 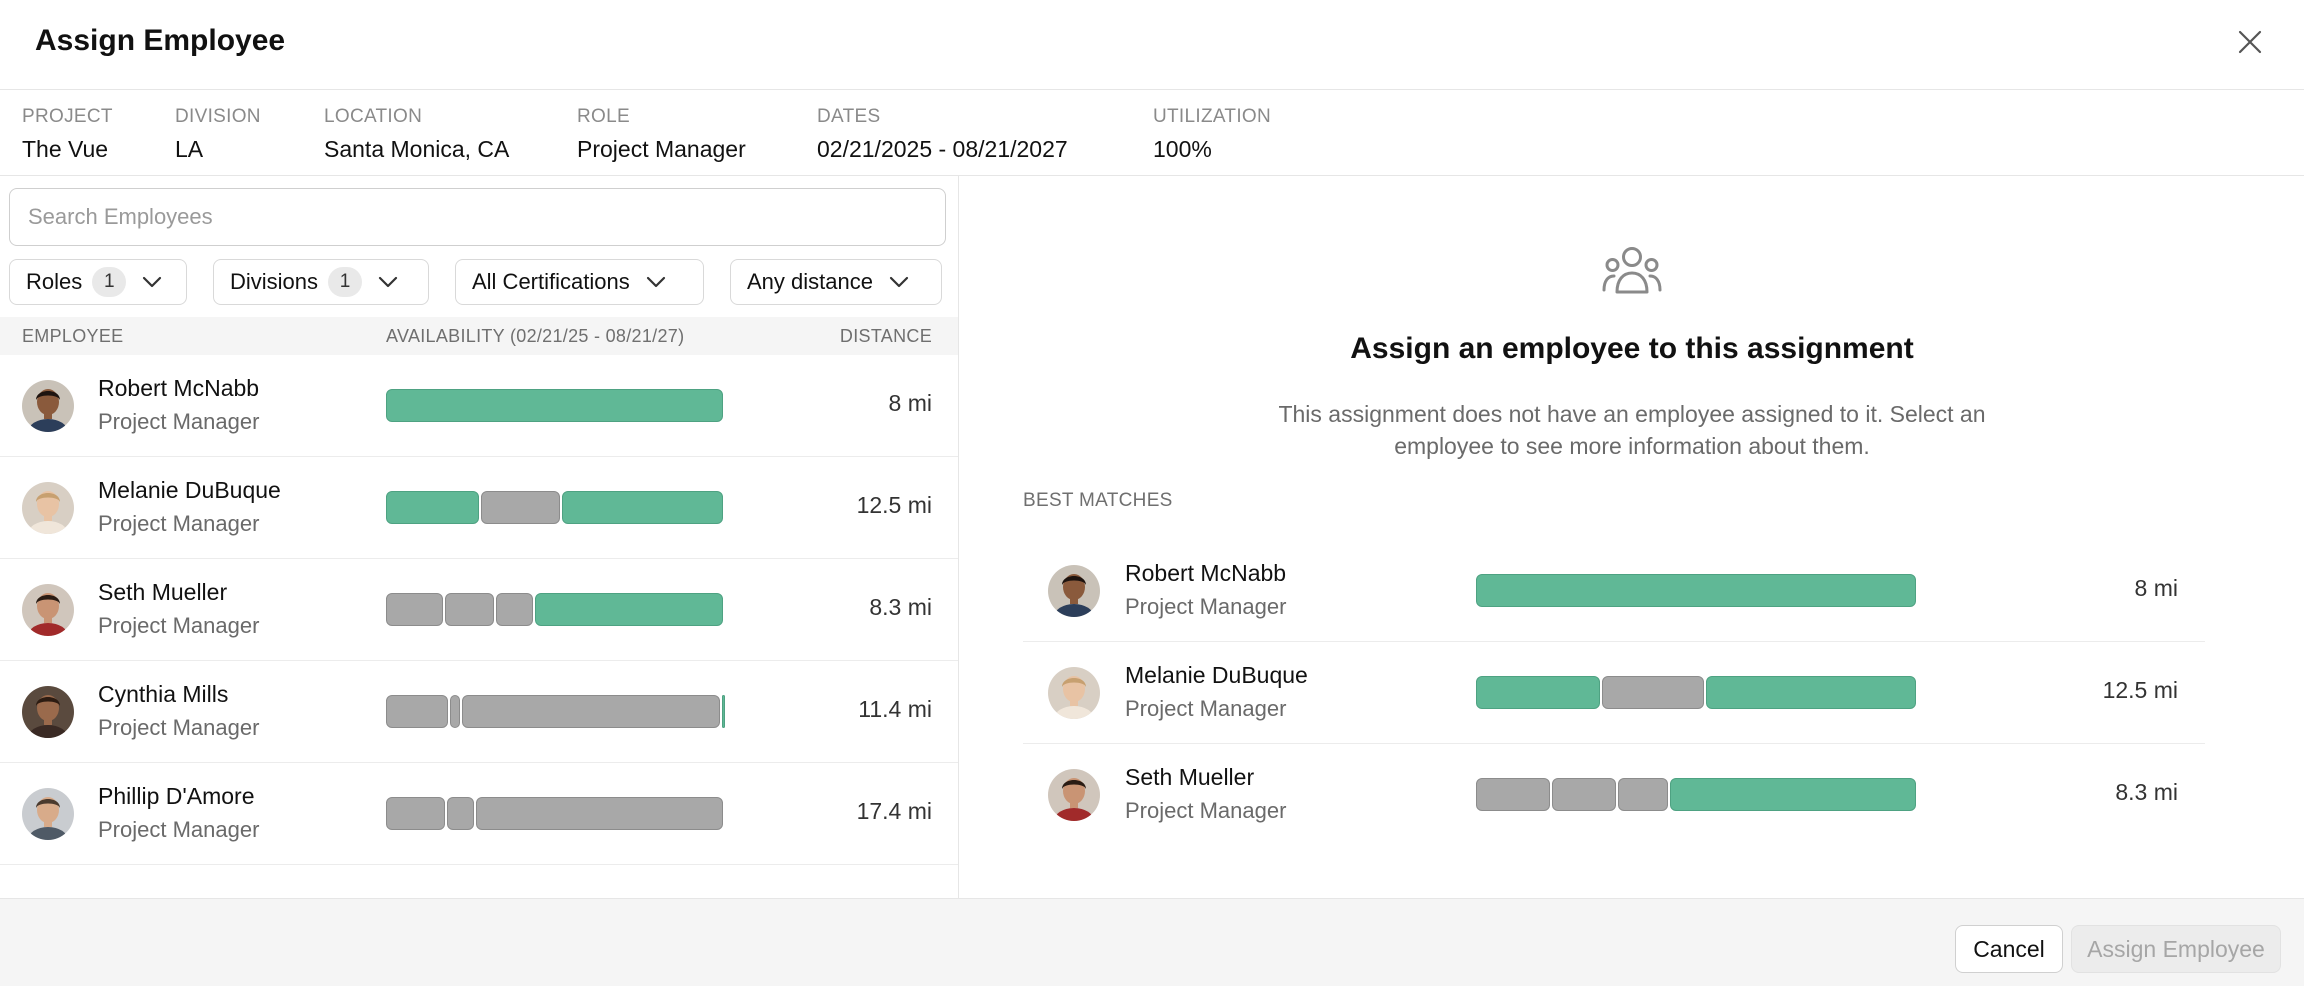 I want to click on filter-label: Divisions, so click(x=274, y=281).